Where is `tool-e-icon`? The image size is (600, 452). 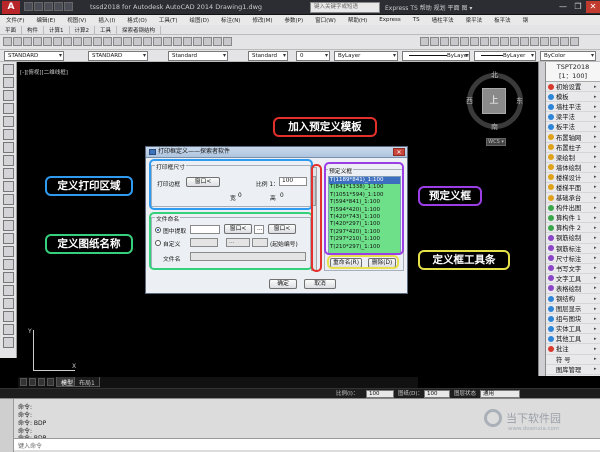
tool-e-icon is located at coordinates (464, 41).